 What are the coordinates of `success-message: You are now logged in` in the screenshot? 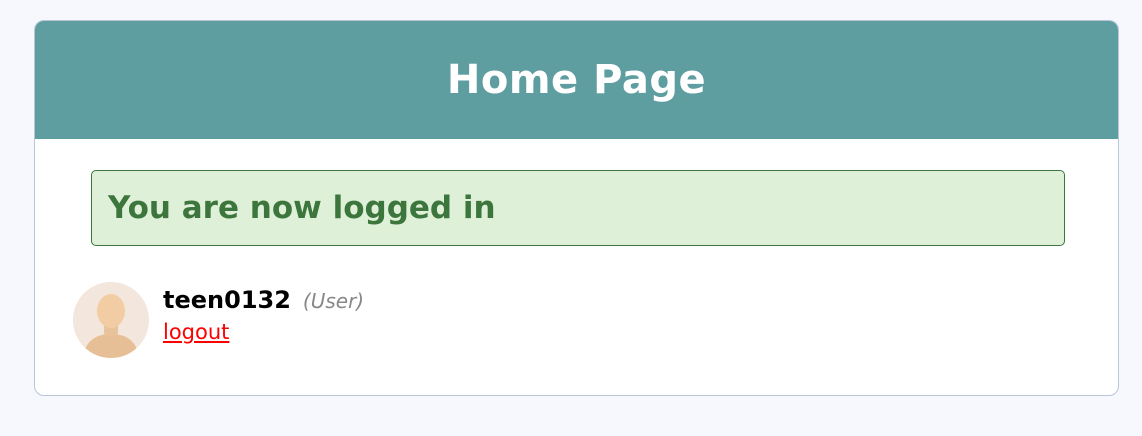 It's located at (302, 208).